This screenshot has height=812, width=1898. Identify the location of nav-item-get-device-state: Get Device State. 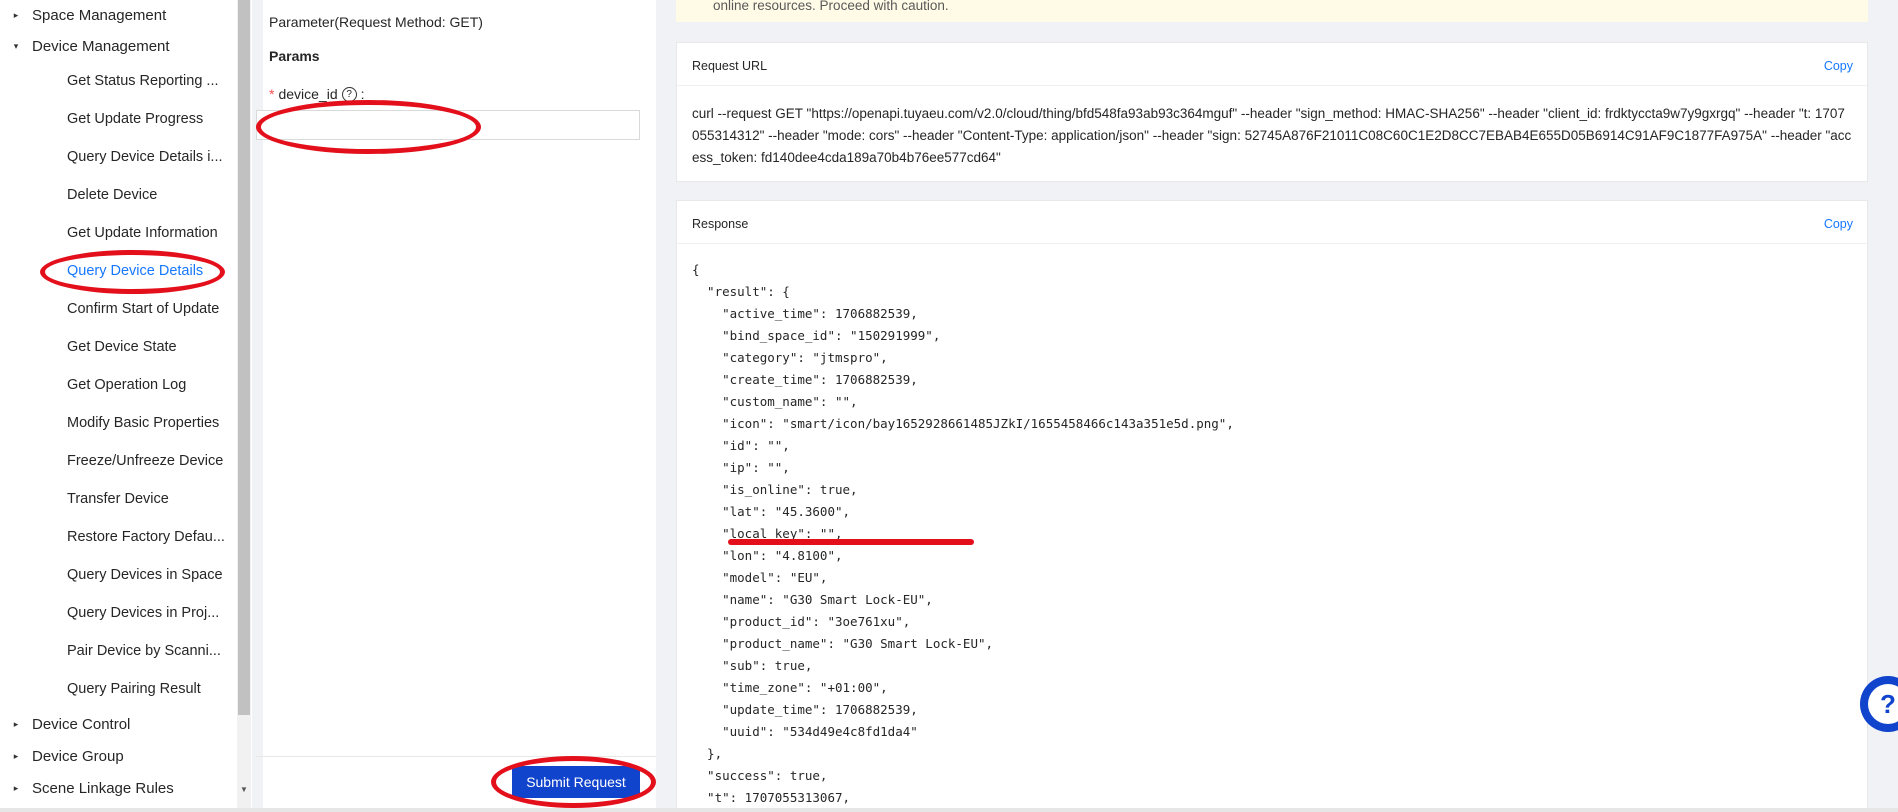
(122, 347).